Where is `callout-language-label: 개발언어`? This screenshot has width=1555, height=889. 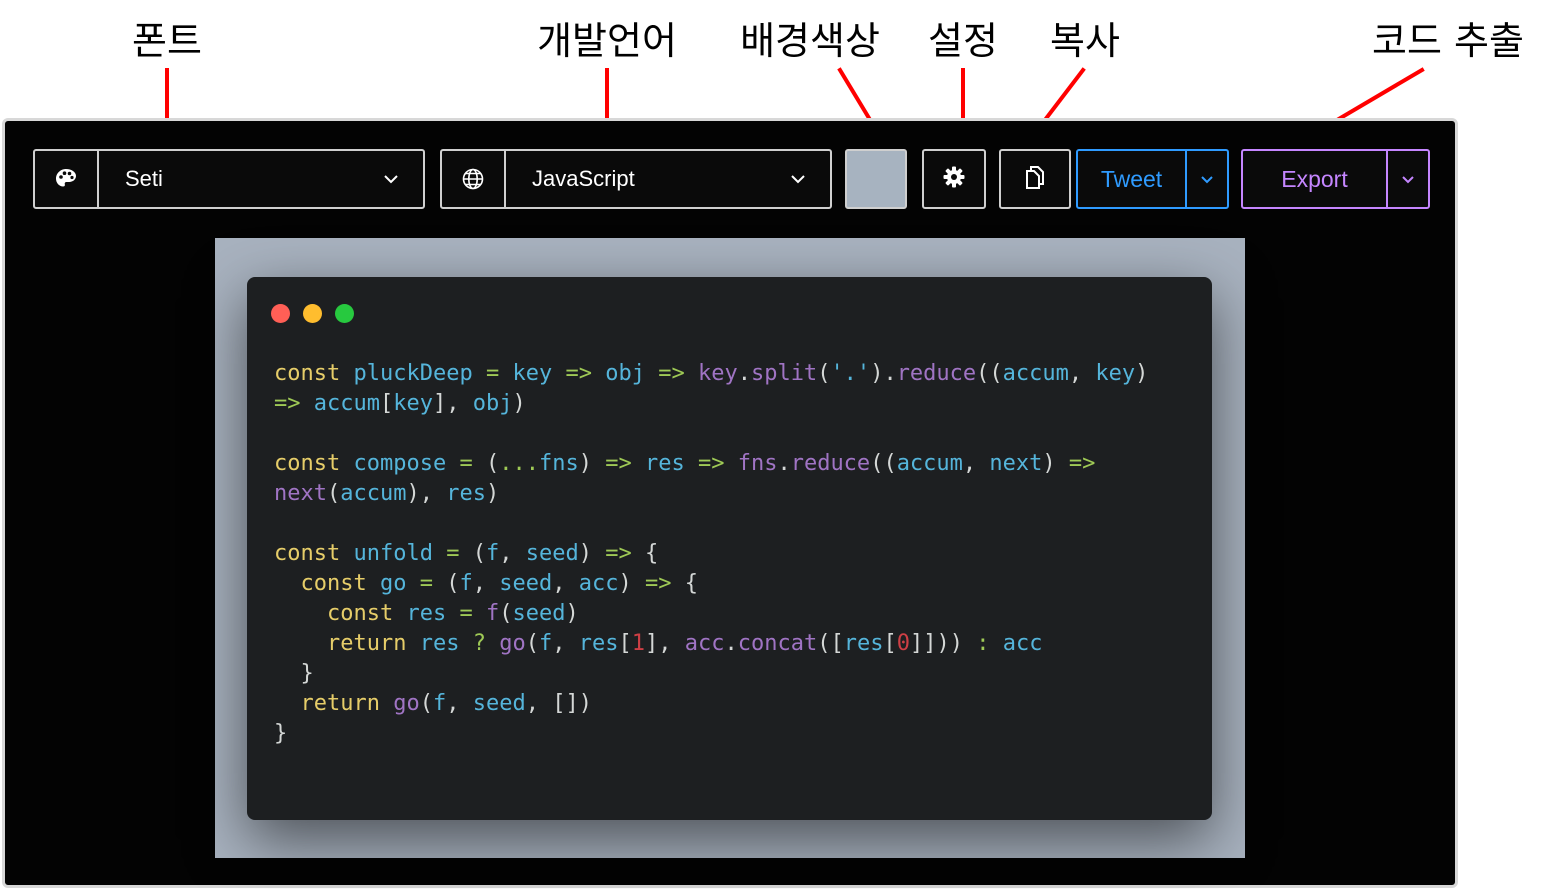 callout-language-label: 개발언어 is located at coordinates (607, 41).